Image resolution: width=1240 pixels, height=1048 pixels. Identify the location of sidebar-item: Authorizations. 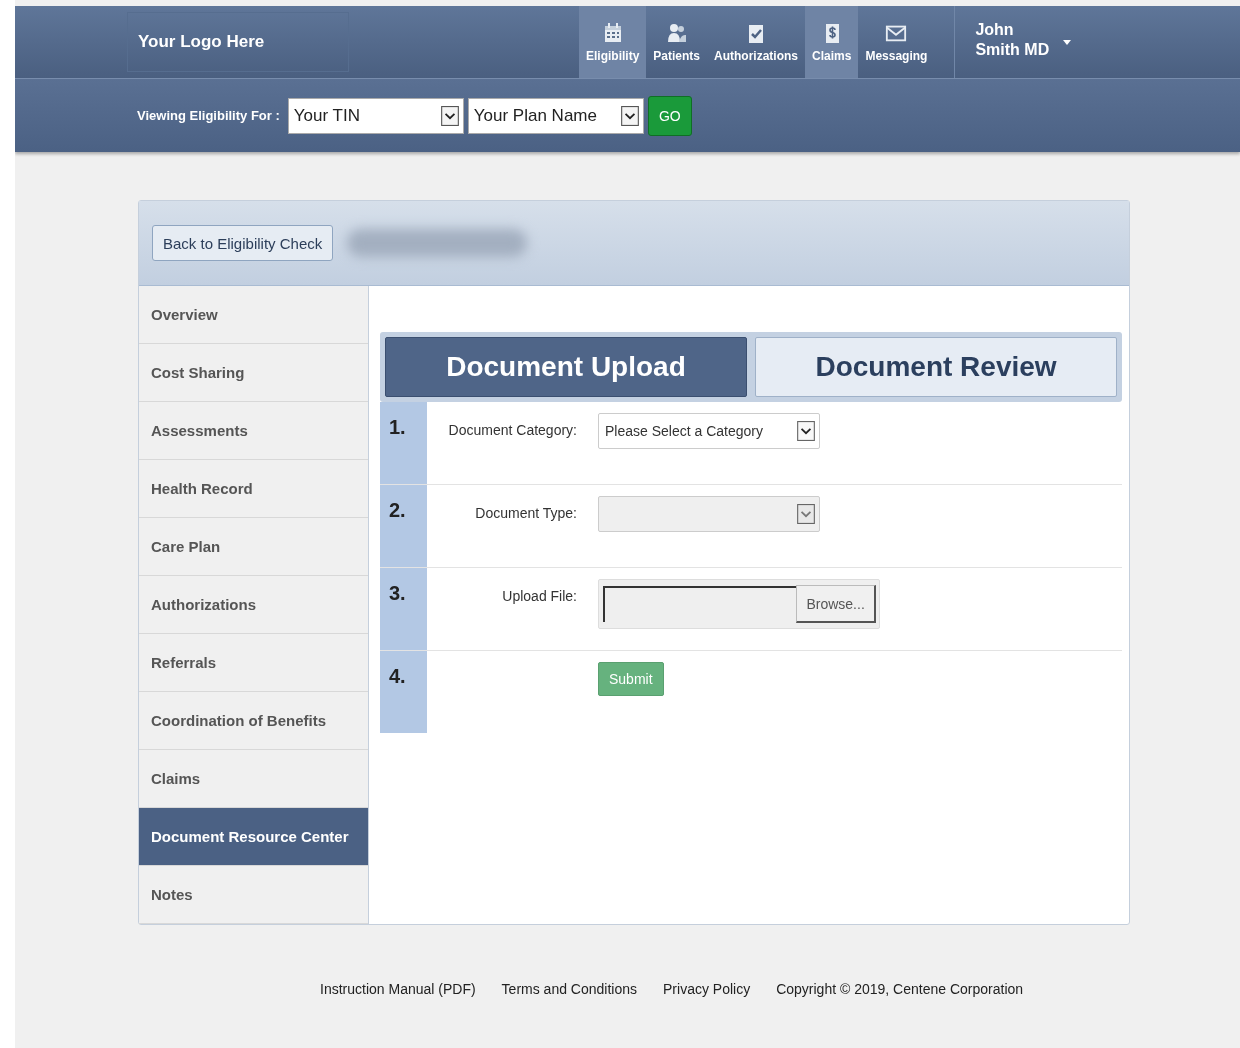
(253, 605).